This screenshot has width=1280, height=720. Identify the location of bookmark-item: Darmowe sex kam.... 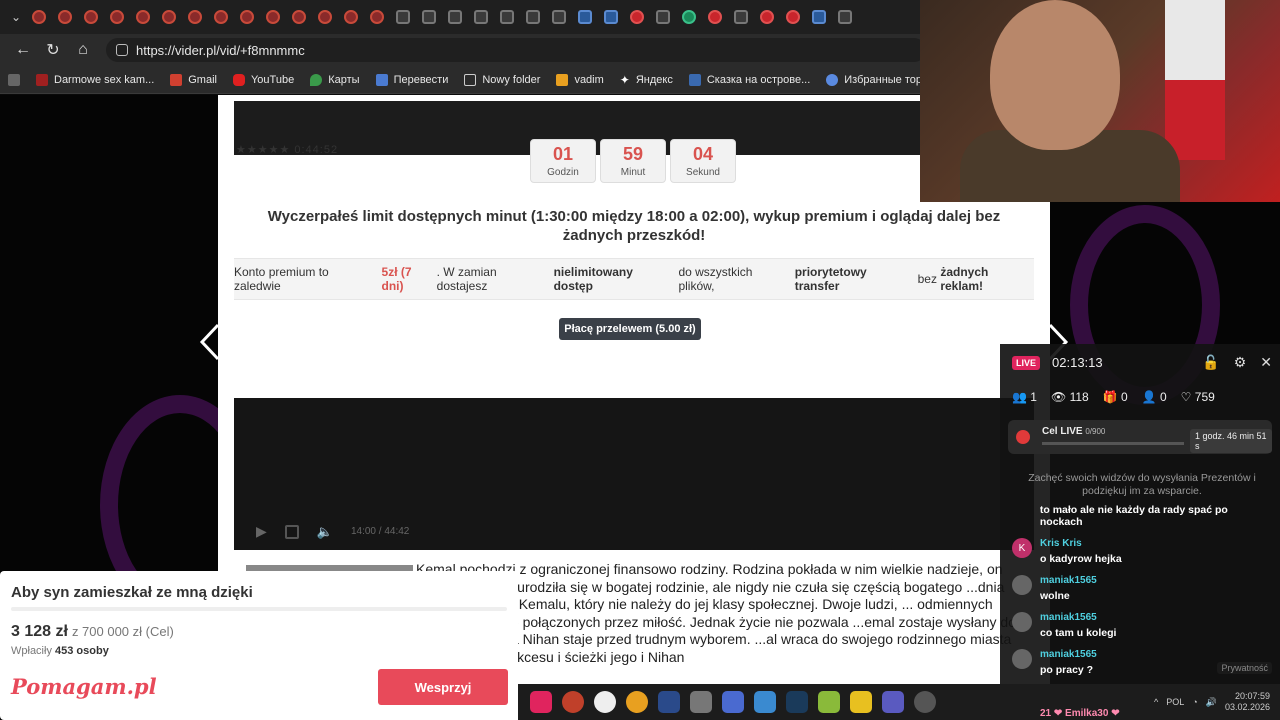
(95, 79).